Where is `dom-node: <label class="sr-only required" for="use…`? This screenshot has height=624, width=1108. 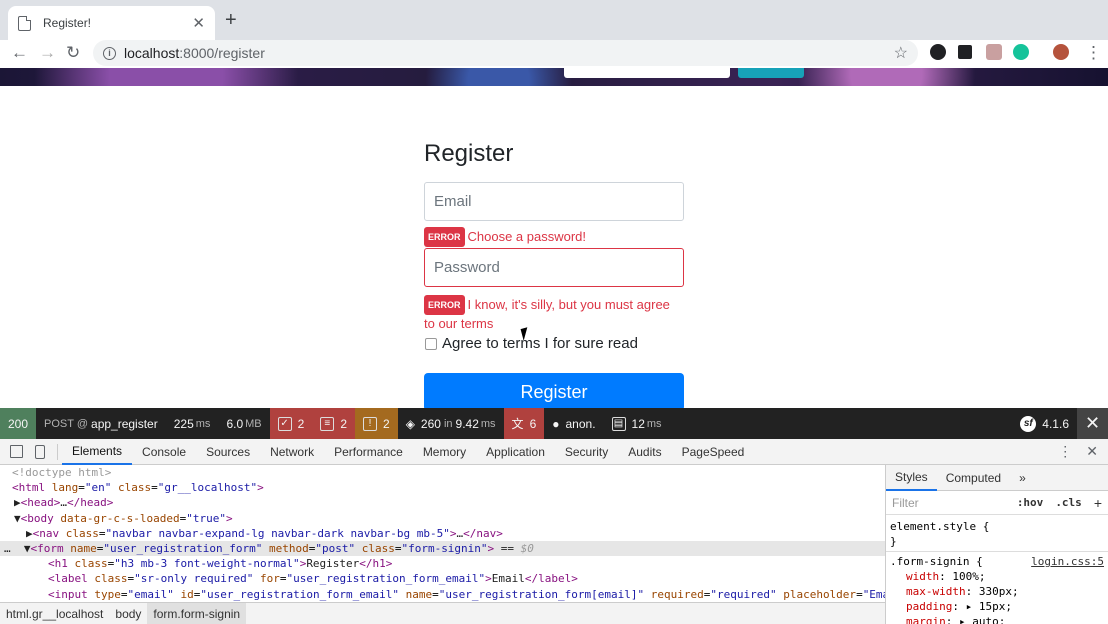
dom-node: <label class="sr-only required" for="use… is located at coordinates (442, 578).